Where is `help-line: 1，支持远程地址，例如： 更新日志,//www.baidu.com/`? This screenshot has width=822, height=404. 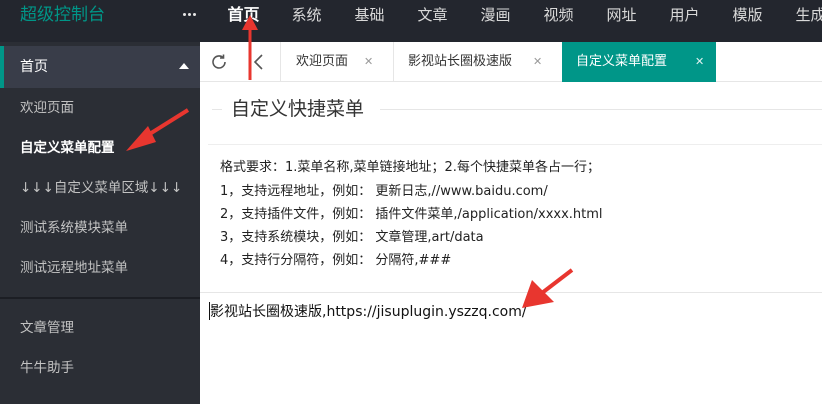 help-line: 1，支持远程地址，例如： 更新日志,//www.baidu.com/ is located at coordinates (384, 191).